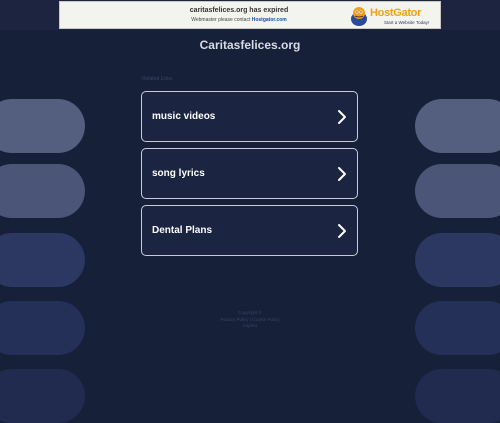  Describe the element at coordinates (182, 230) in the screenshot. I see `related-link-label: Dental Plans` at that location.